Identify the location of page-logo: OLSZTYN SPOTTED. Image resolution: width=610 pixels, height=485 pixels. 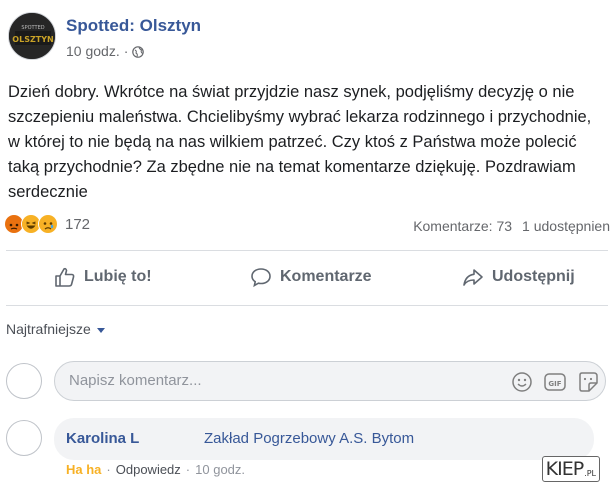
(32, 36).